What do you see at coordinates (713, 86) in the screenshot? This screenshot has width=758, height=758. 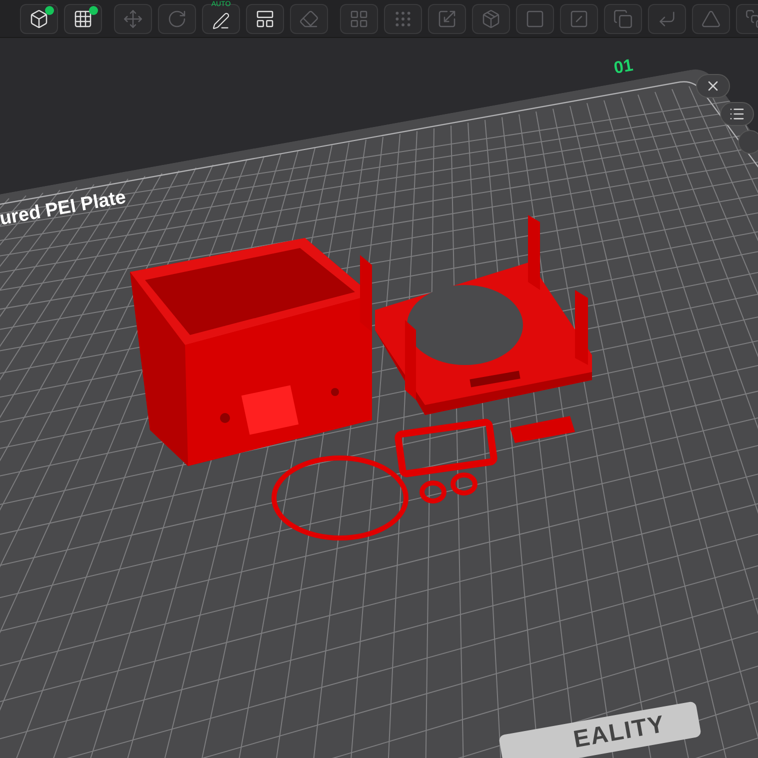 I see `close-button` at bounding box center [713, 86].